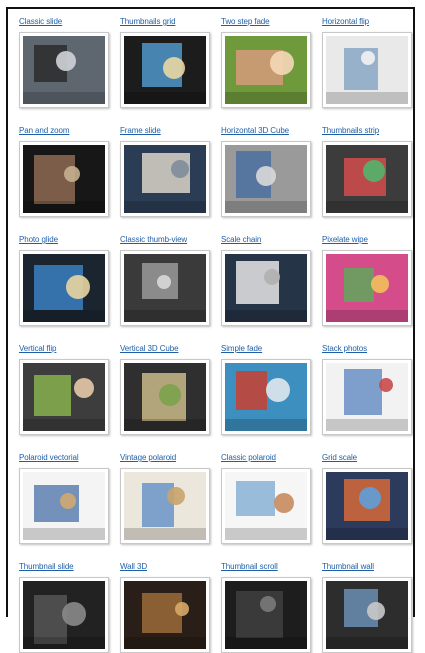  What do you see at coordinates (166, 349) in the screenshot?
I see `effect-link: Vertical 3D Cube` at bounding box center [166, 349].